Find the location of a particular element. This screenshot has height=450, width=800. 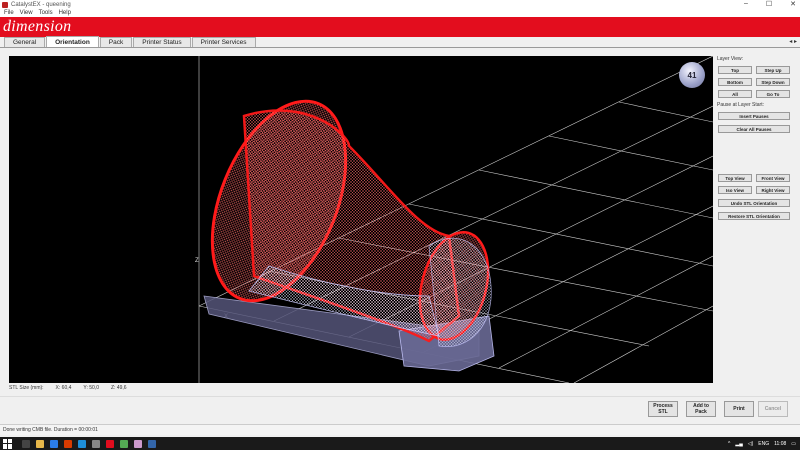

tab-pack: Pack is located at coordinates (116, 42).